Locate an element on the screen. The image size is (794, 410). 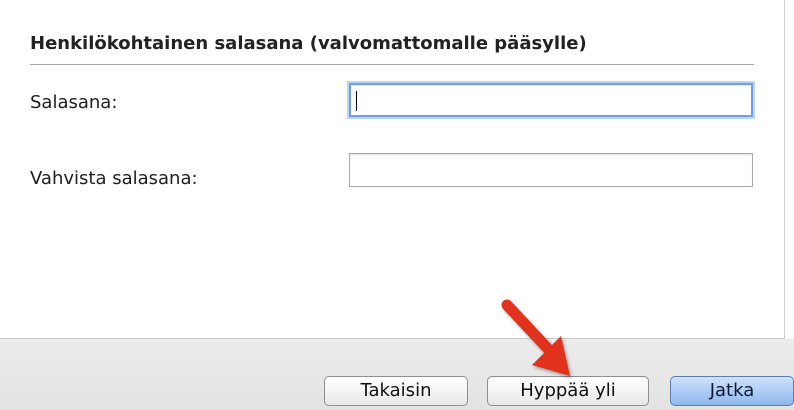
text-cursor is located at coordinates (356, 101).